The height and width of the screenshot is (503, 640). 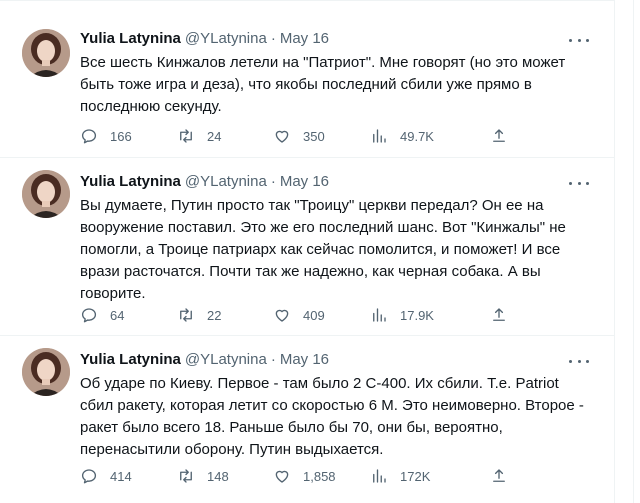 I want to click on reply-count: 414, so click(x=121, y=476).